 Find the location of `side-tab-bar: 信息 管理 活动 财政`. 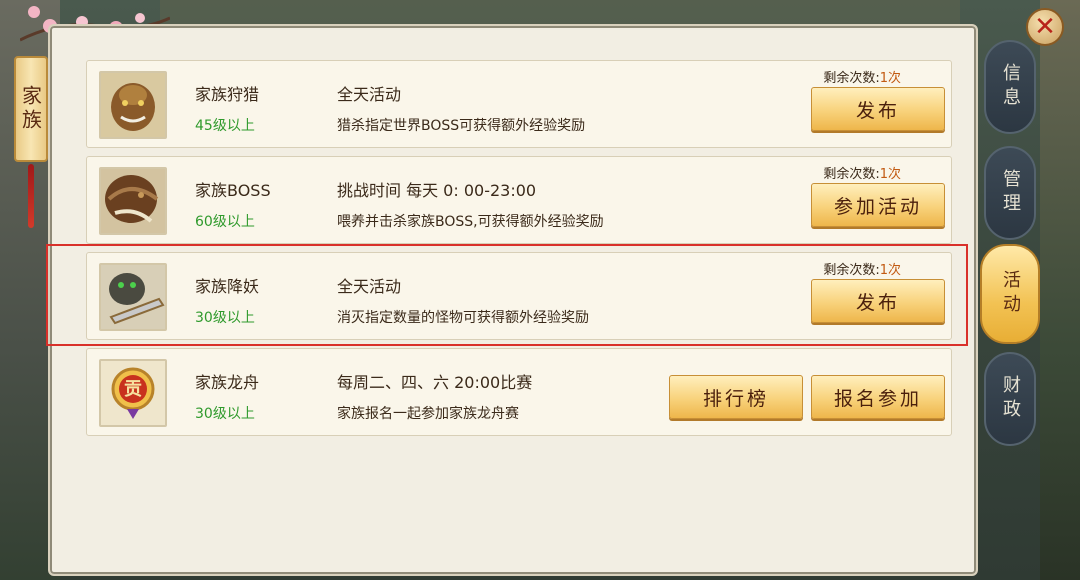

side-tab-bar: 信息 管理 活动 财政 is located at coordinates (1011, 300).